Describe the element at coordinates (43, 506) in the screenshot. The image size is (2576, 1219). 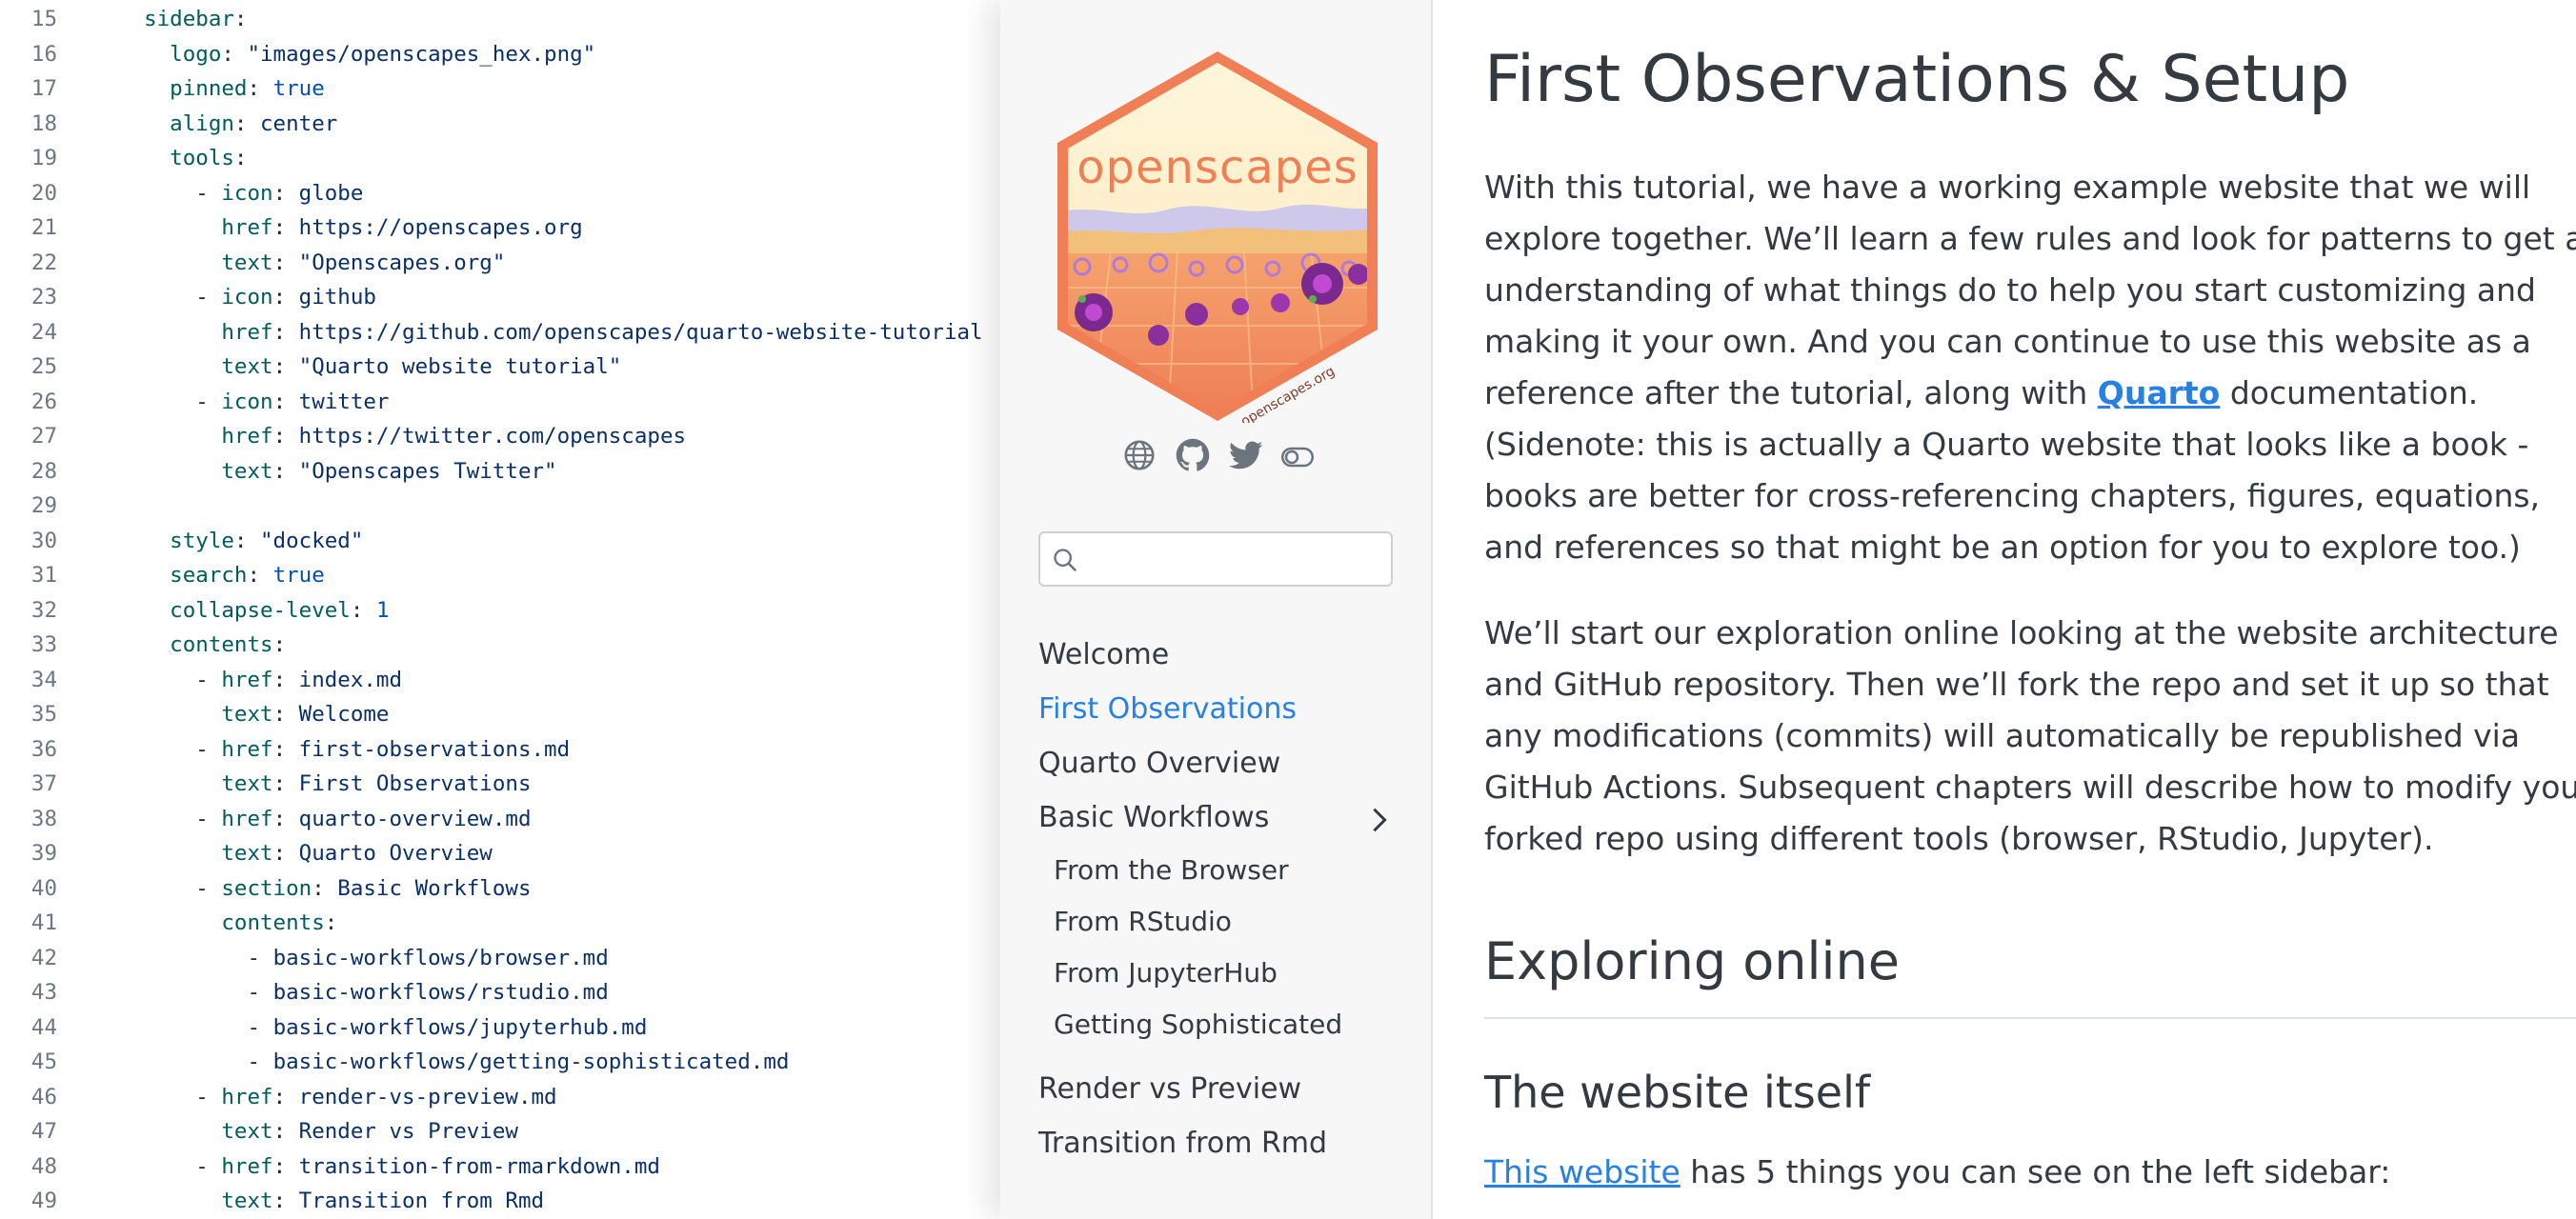
I see `line-number: 29` at that location.